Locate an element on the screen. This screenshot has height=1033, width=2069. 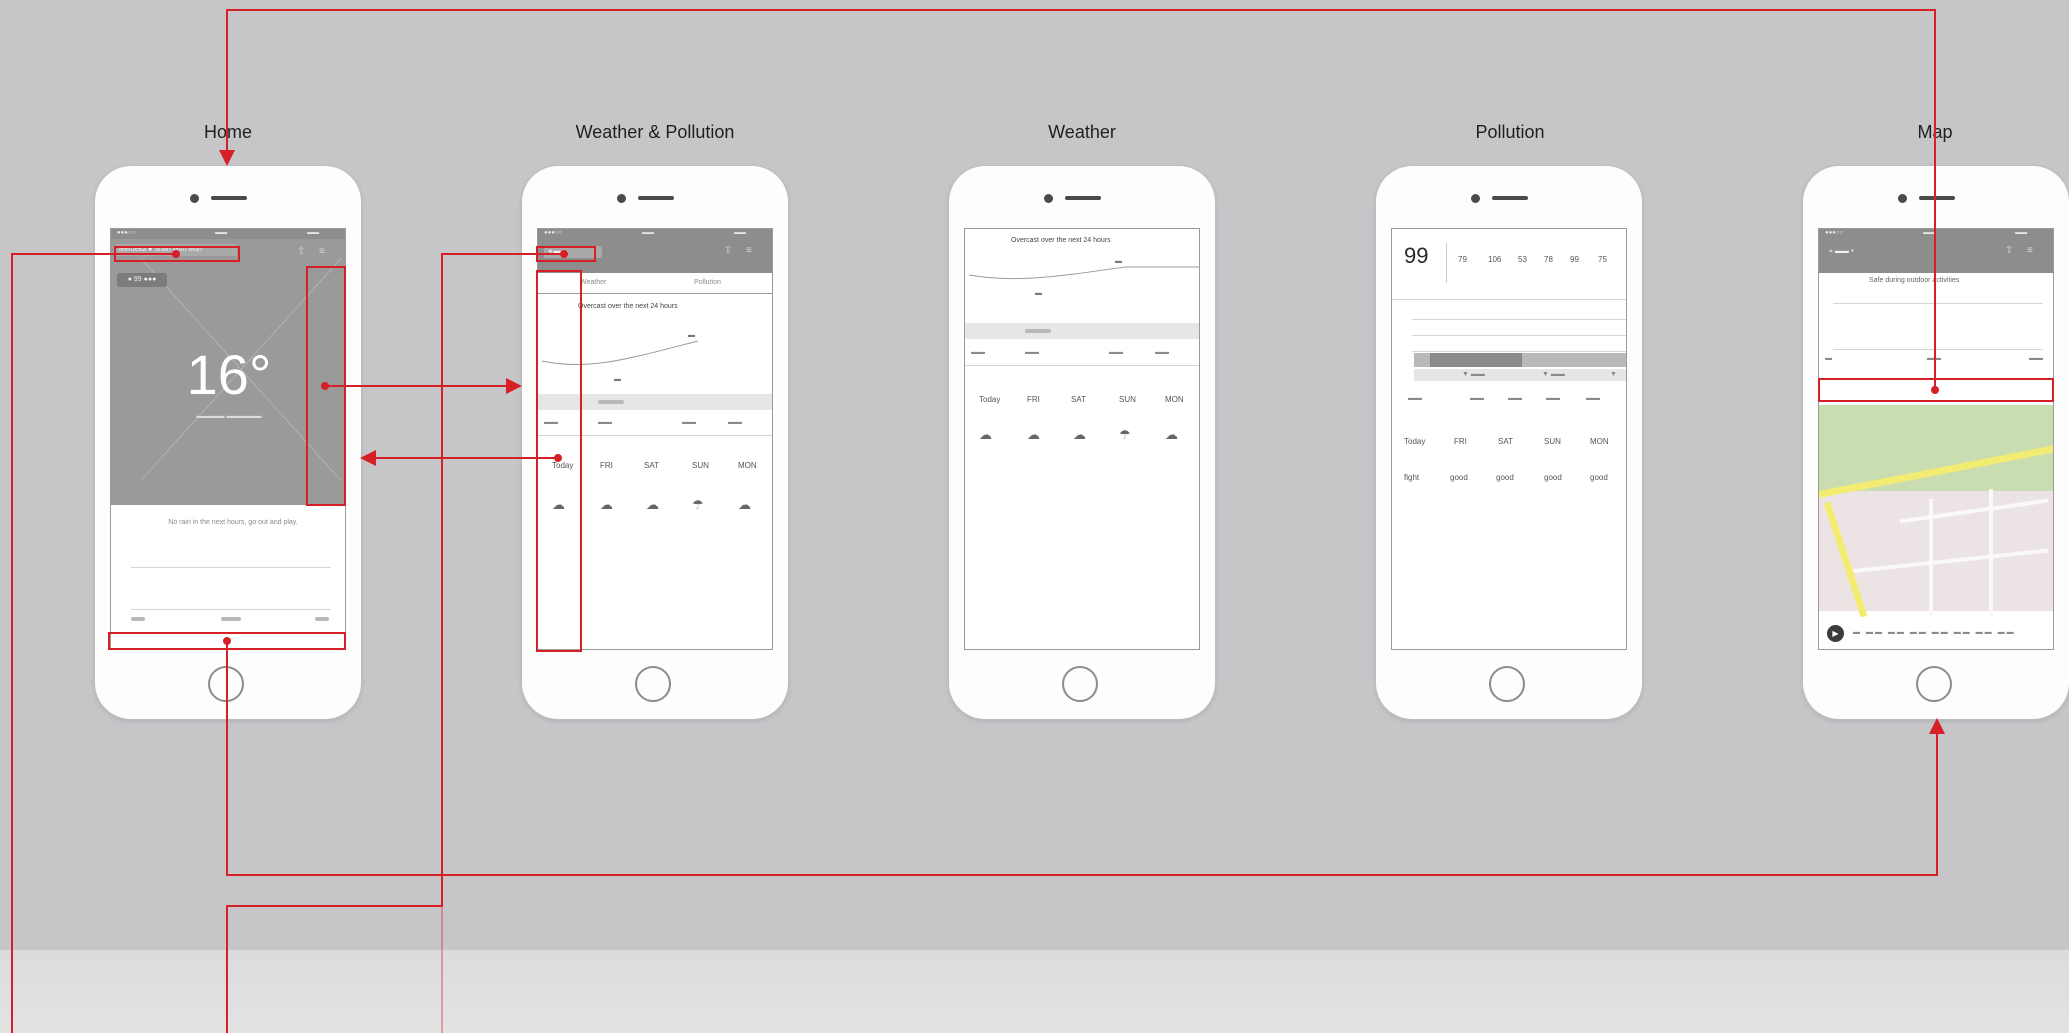
title-home: Home is located at coordinates (227, 132).